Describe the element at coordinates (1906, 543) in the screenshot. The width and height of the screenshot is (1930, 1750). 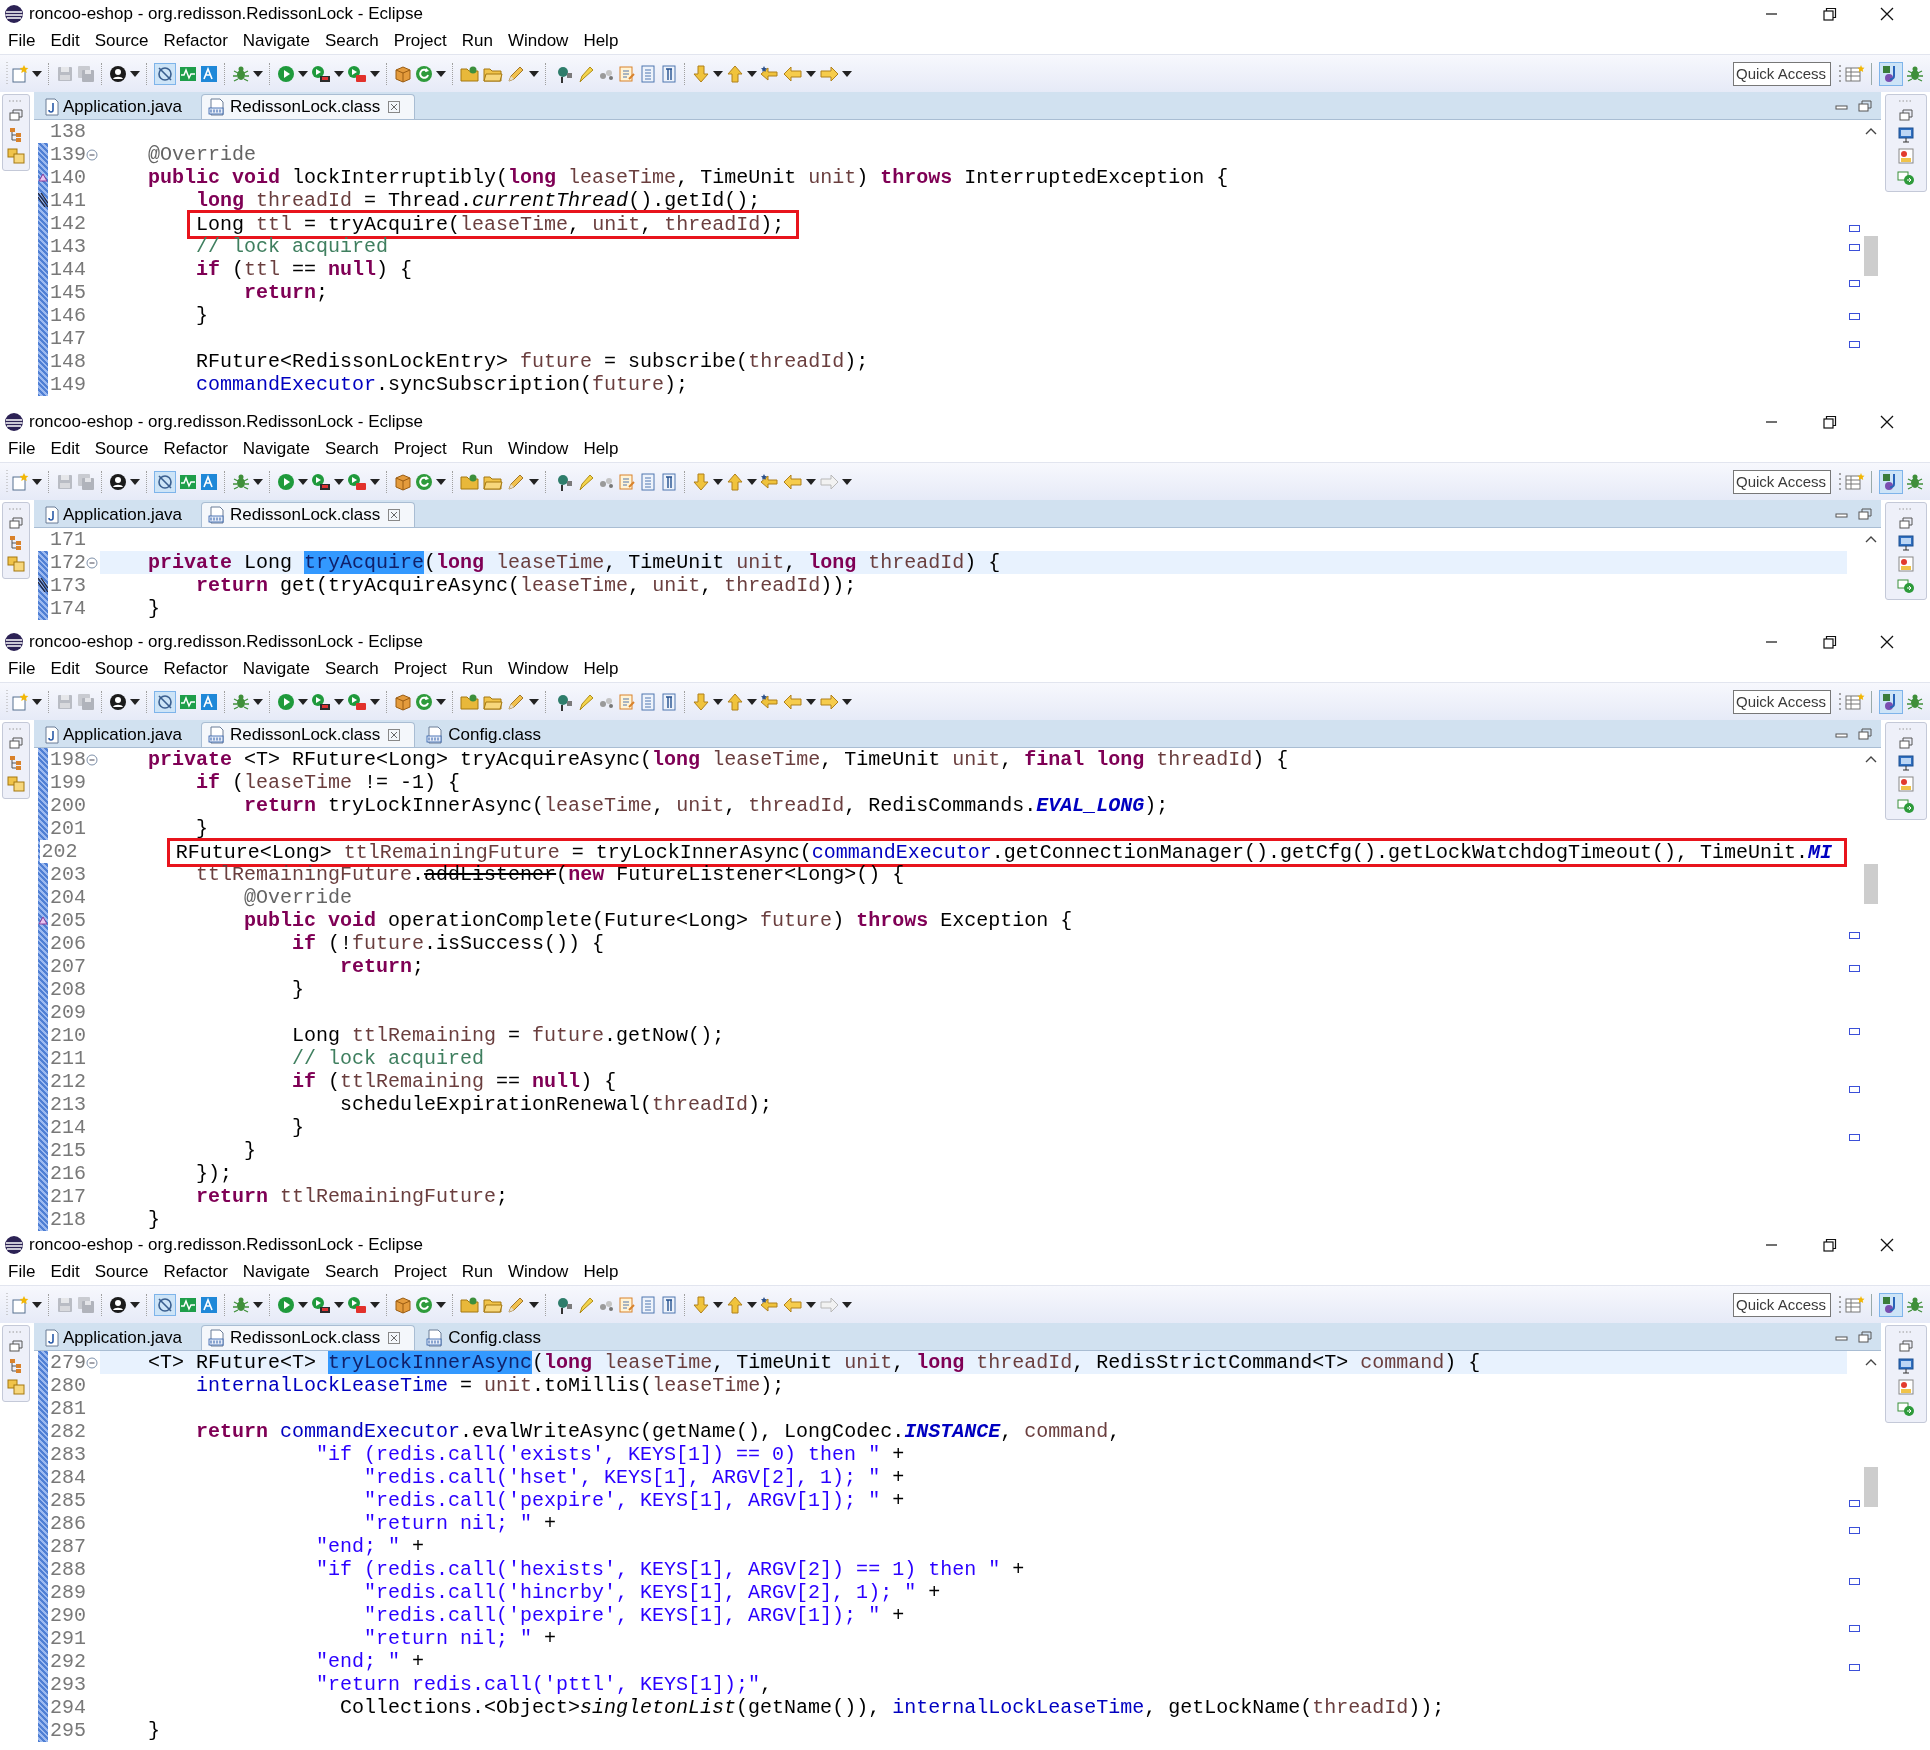
I see `monitor-icon` at that location.